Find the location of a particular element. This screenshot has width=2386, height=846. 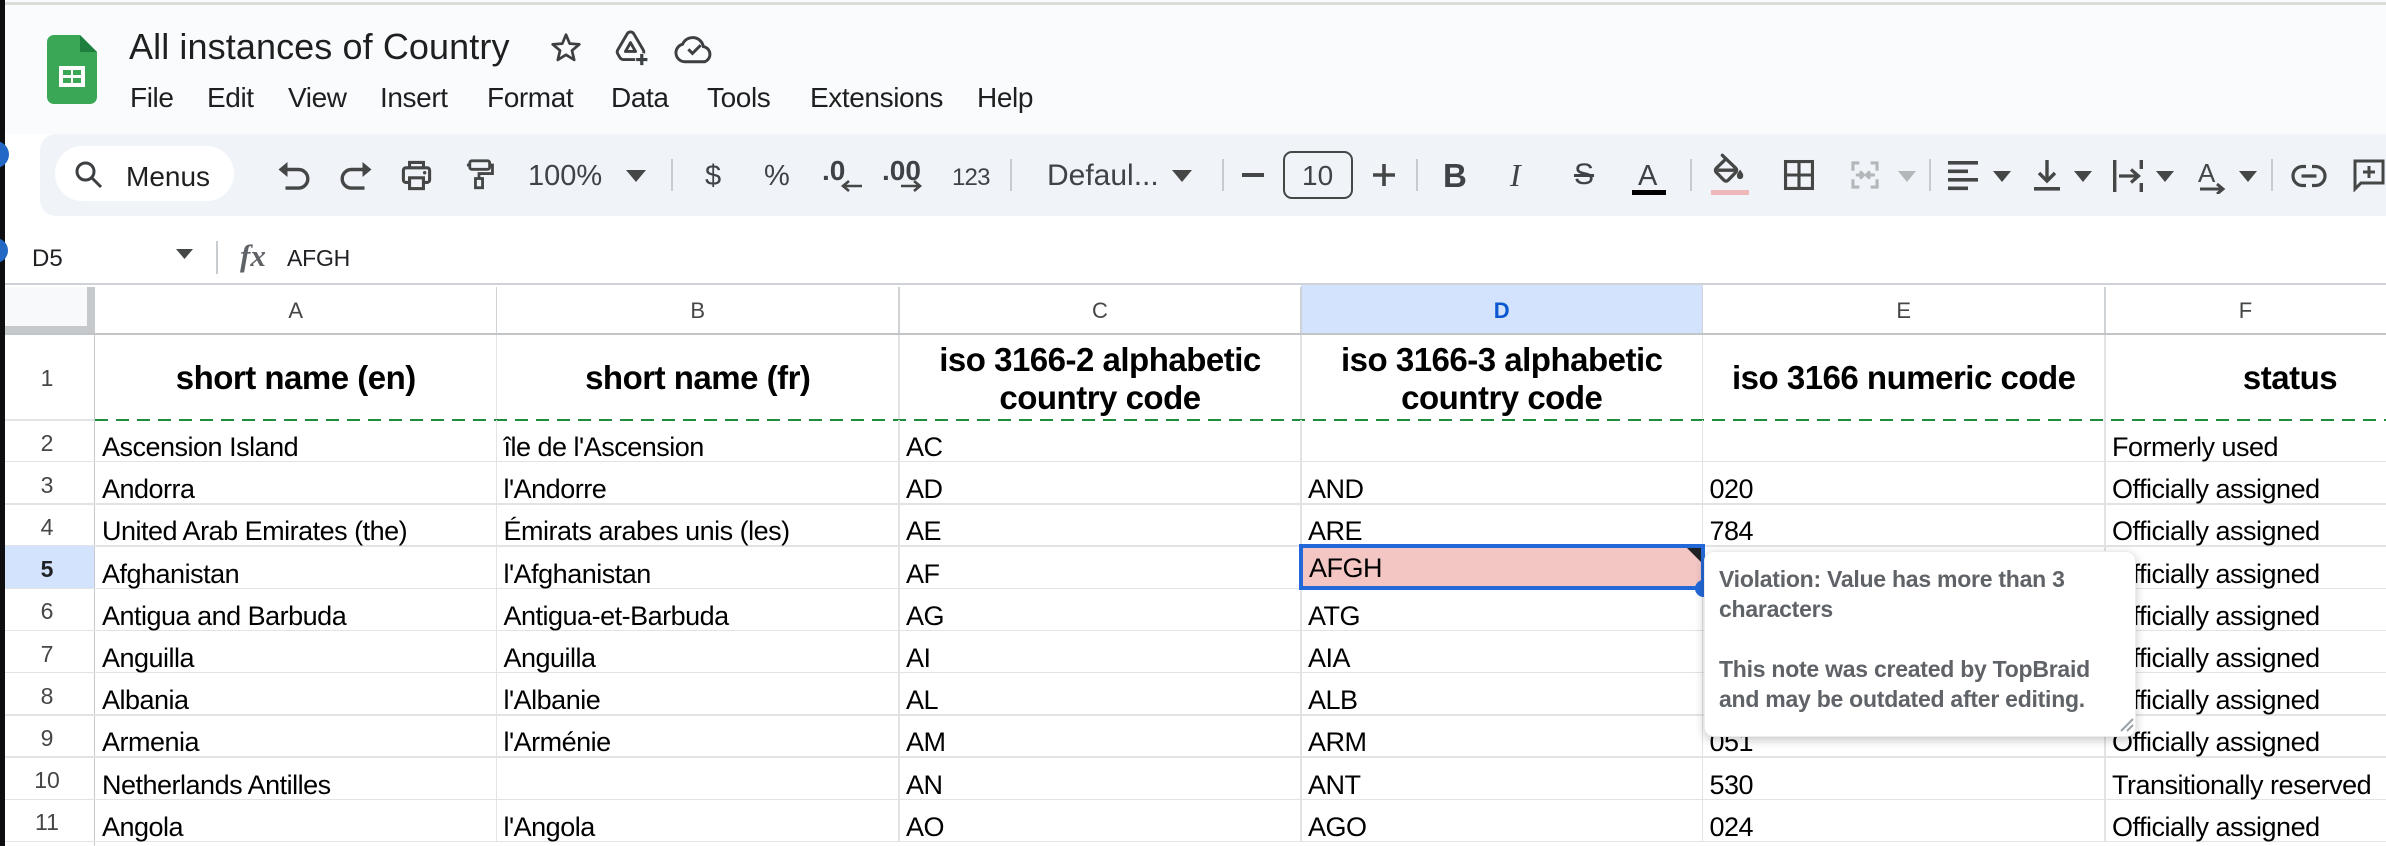

svg-text: A is located at coordinates (2207, 173).